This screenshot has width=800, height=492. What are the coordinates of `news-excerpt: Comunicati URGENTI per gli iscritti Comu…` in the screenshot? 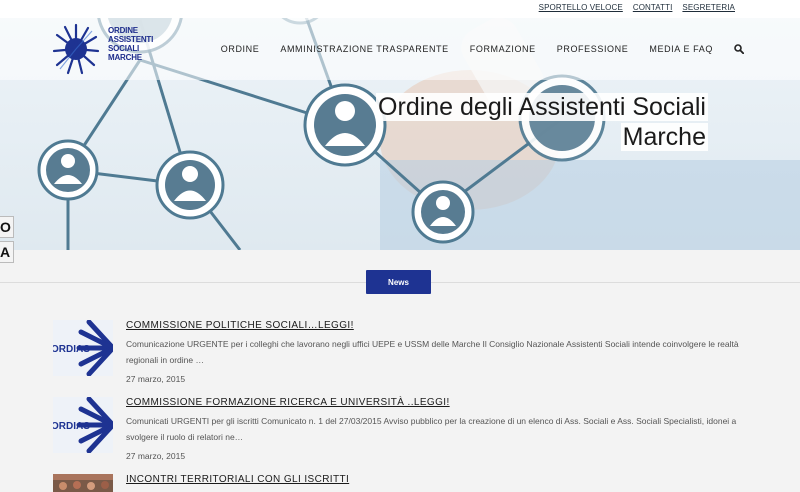 It's located at (431, 429).